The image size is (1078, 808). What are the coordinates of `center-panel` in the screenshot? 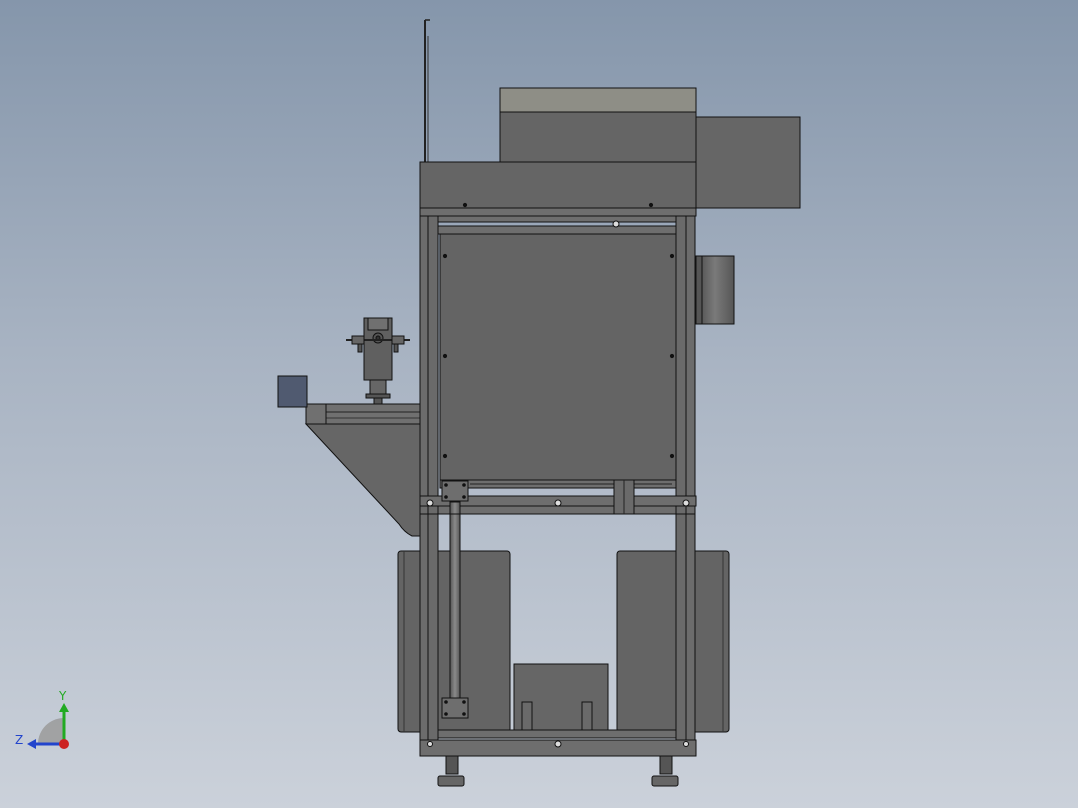 It's located at (558, 359).